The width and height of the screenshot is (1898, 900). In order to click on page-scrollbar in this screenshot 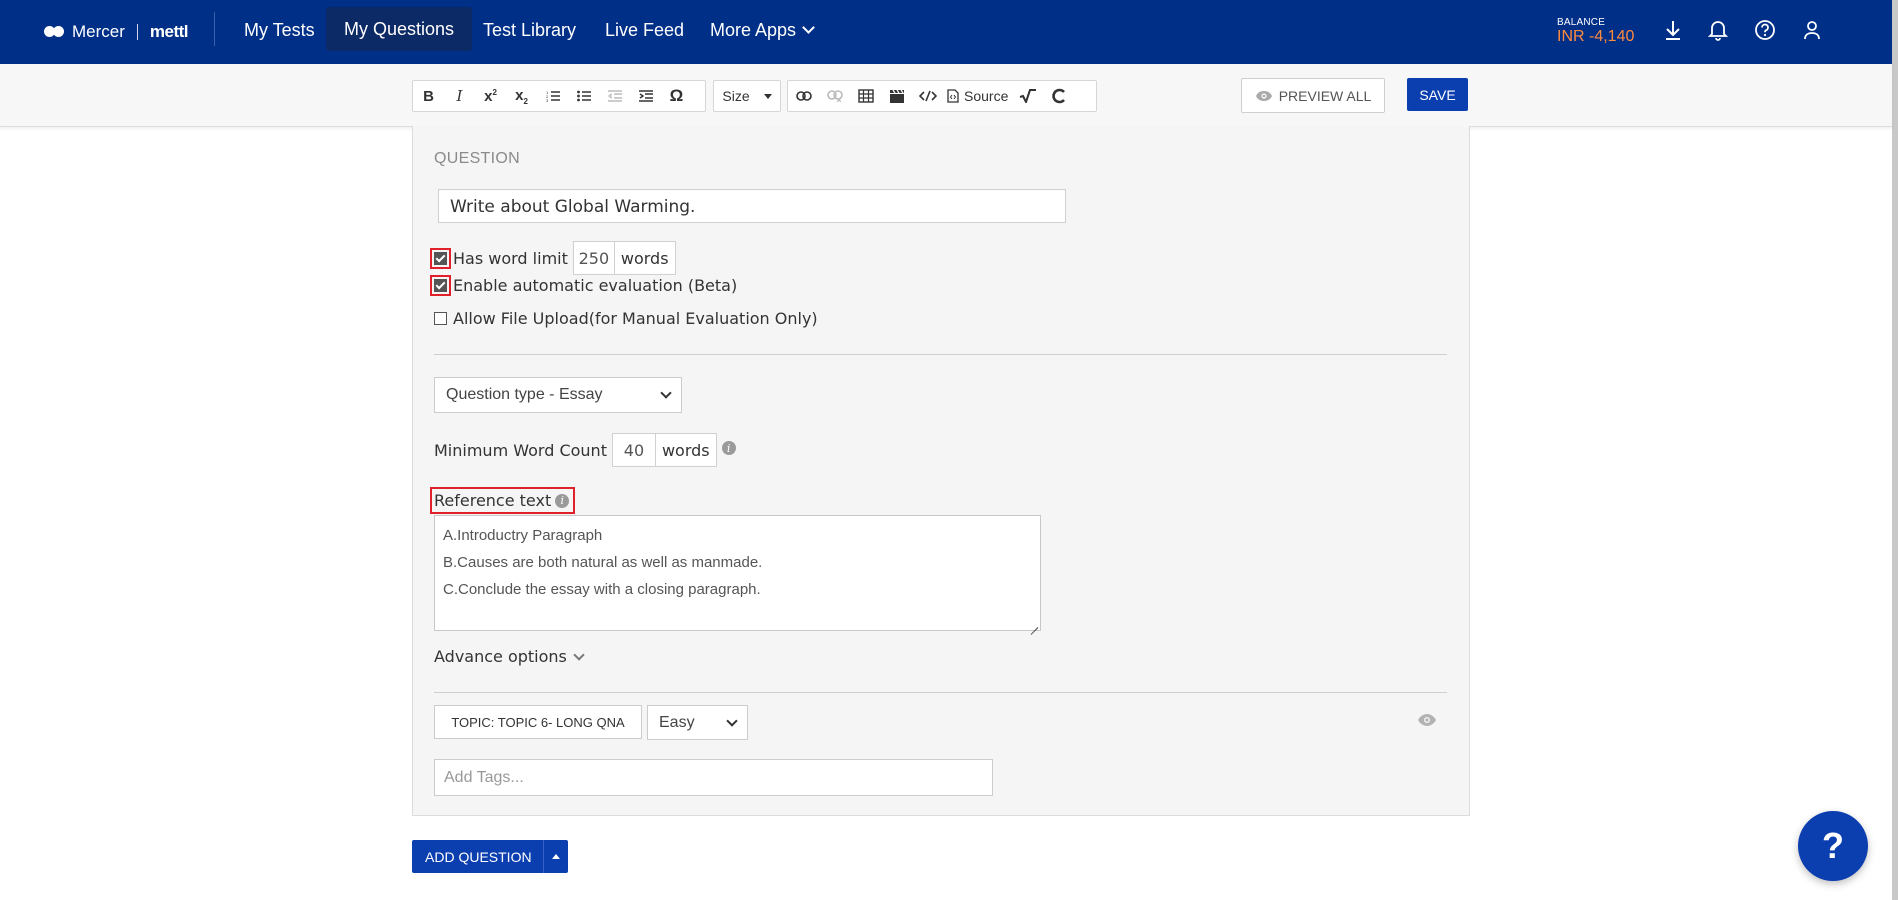, I will do `click(1895, 450)`.